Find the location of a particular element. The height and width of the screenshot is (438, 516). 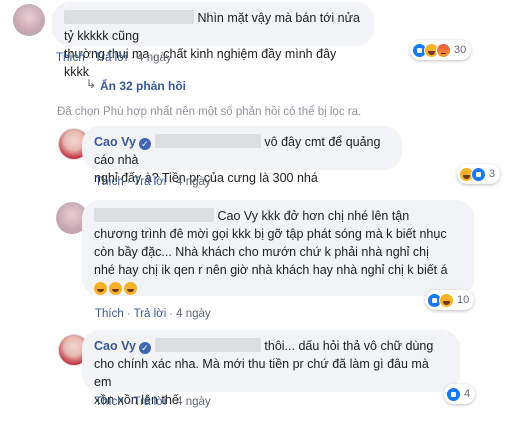

reaction-count: 3 is located at coordinates (492, 174).